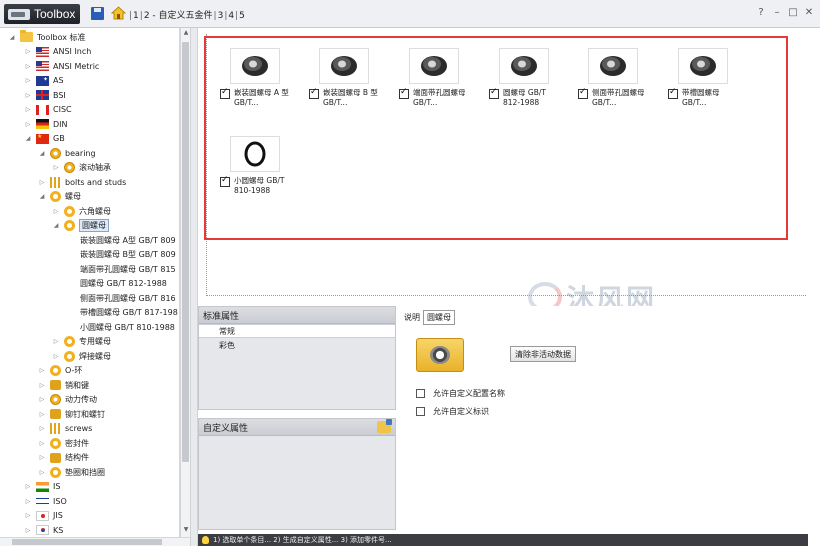 This screenshot has height=546, width=820. I want to click on allow-custom-config-name-checkbox, so click(420, 393).